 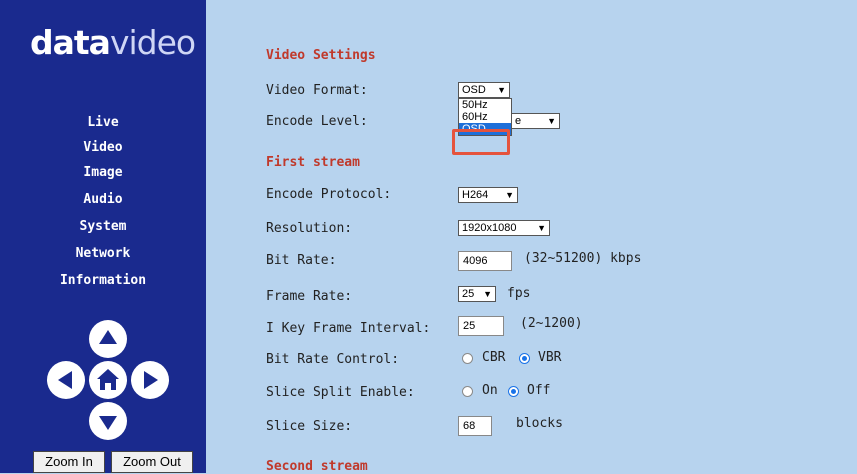 What do you see at coordinates (519, 293) in the screenshot?
I see `frame-rate-unit: fps` at bounding box center [519, 293].